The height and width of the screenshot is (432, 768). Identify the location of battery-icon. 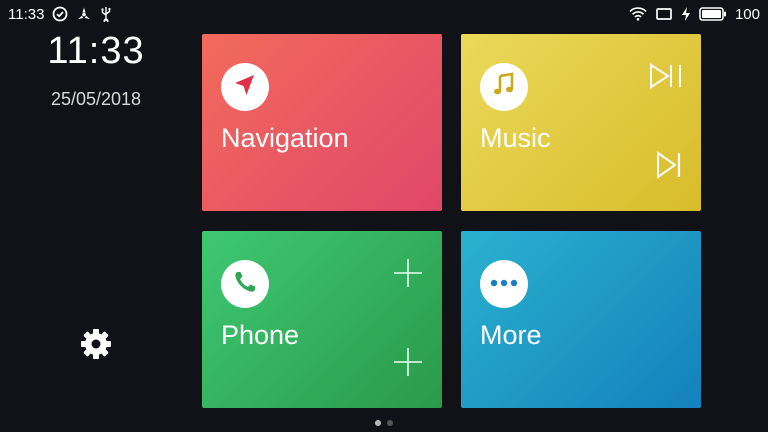
(713, 14).